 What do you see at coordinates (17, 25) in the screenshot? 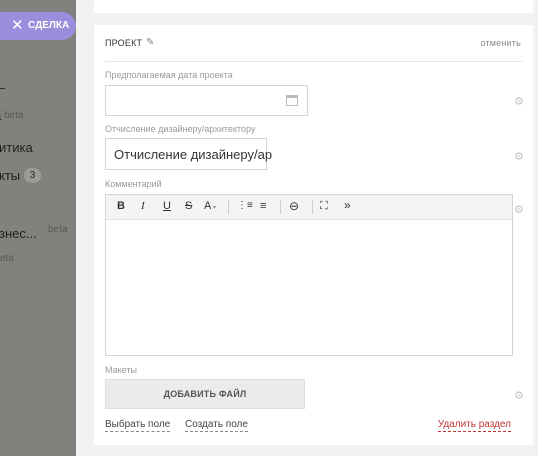
I see `close-icon: ✕` at bounding box center [17, 25].